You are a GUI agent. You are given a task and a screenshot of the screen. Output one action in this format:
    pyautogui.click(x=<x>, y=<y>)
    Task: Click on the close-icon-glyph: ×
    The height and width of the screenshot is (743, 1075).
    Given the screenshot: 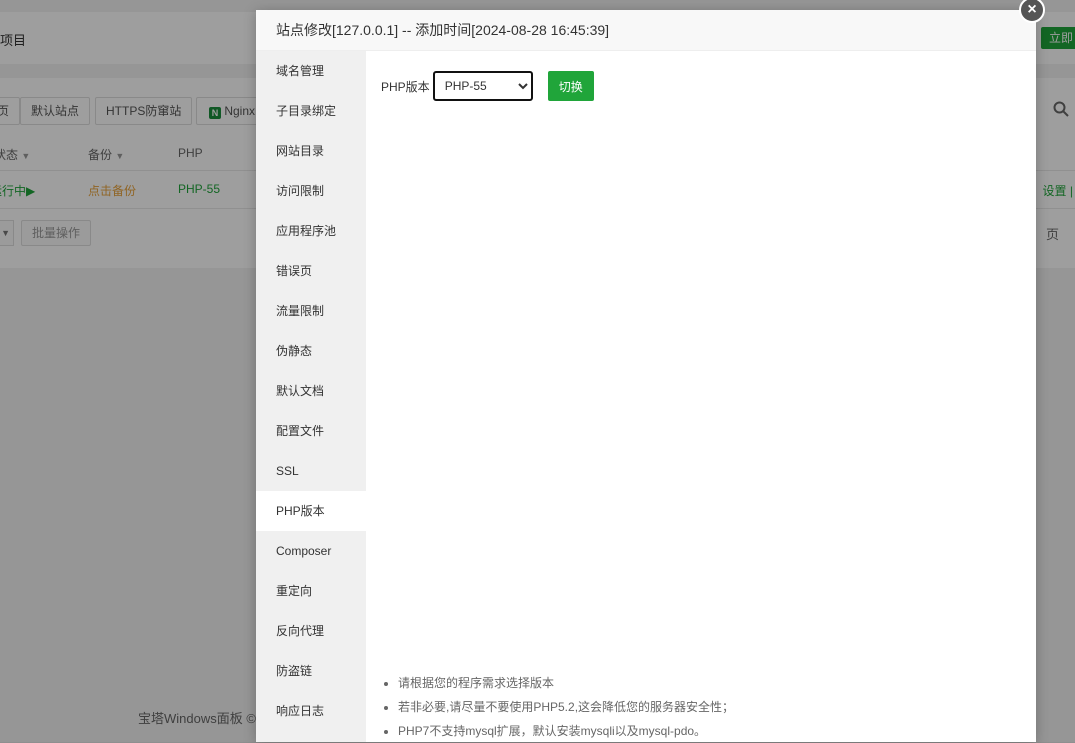 What is the action you would take?
    pyautogui.click(x=1032, y=9)
    